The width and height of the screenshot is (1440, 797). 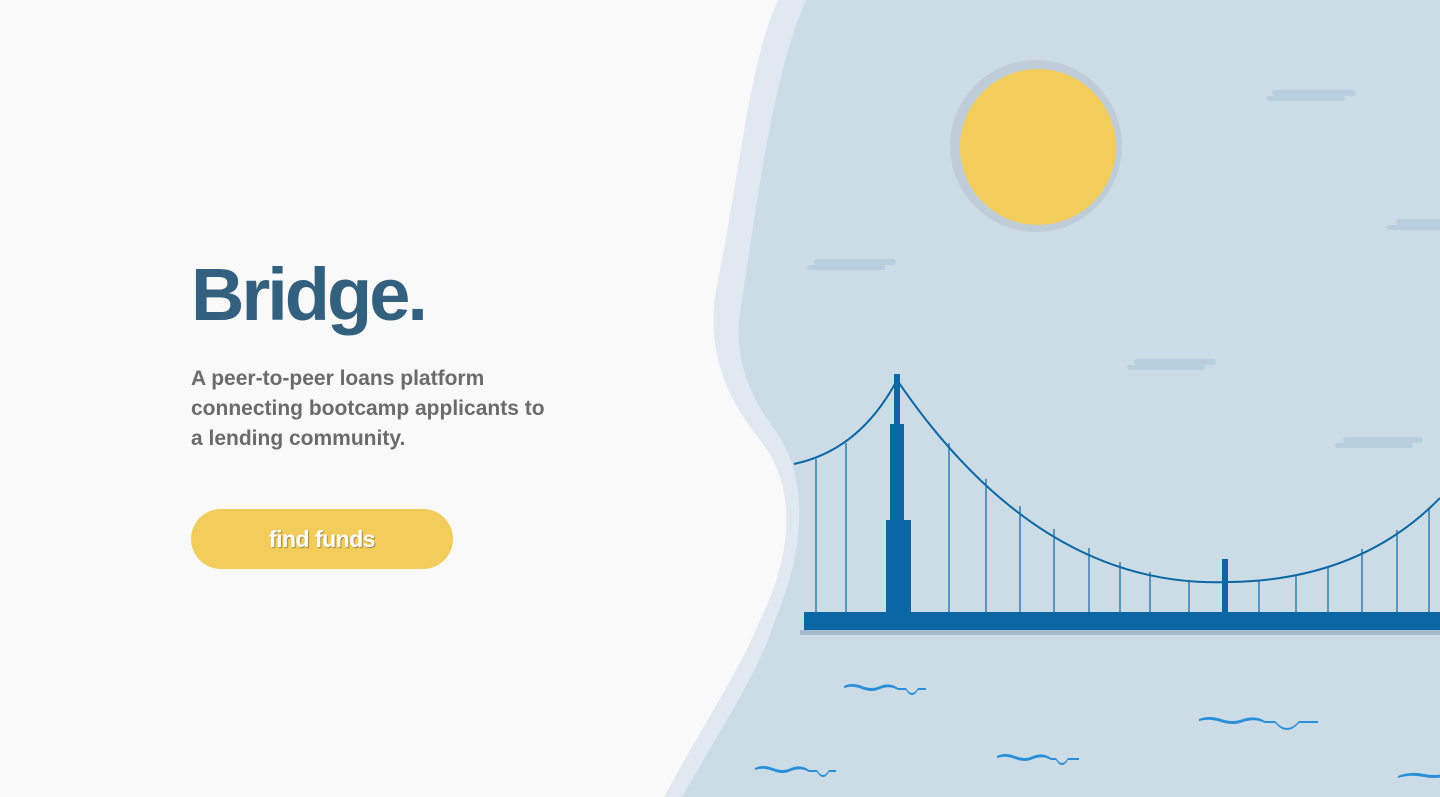 I want to click on bridge-post, so click(x=1225, y=586).